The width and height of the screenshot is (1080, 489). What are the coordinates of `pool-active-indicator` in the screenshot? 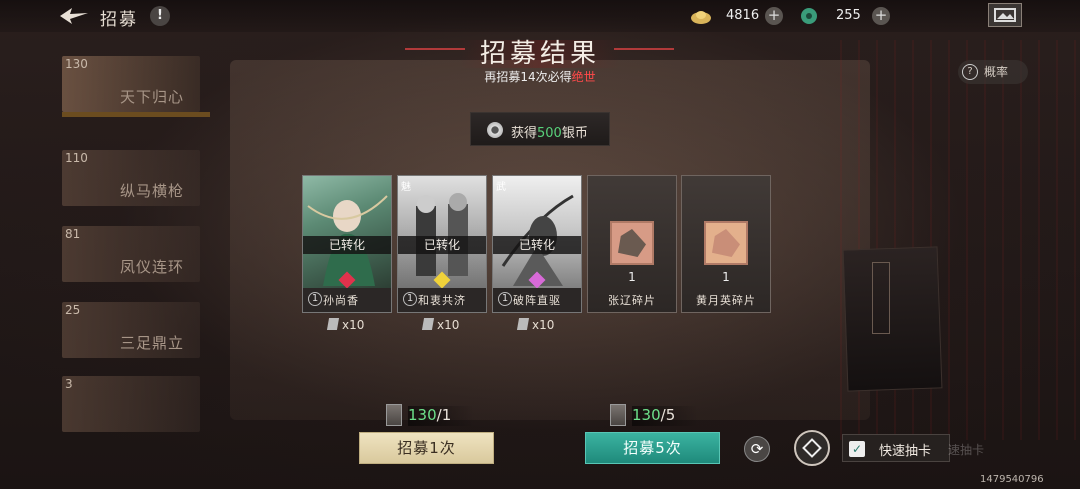 It's located at (136, 114).